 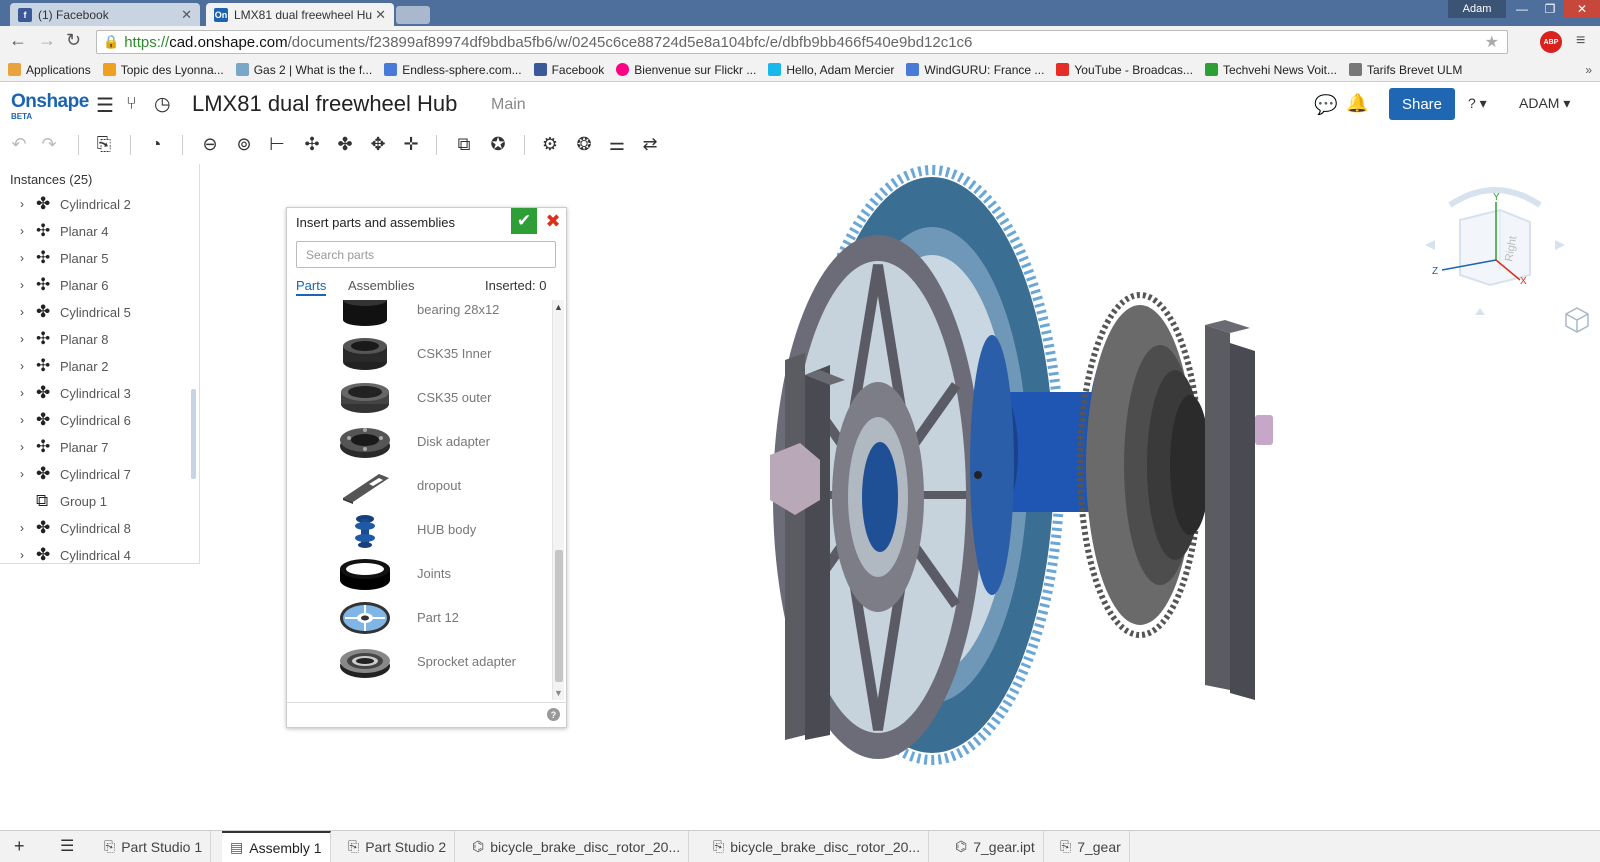 What do you see at coordinates (1582, 9) in the screenshot?
I see `window-close-icon: ✕` at bounding box center [1582, 9].